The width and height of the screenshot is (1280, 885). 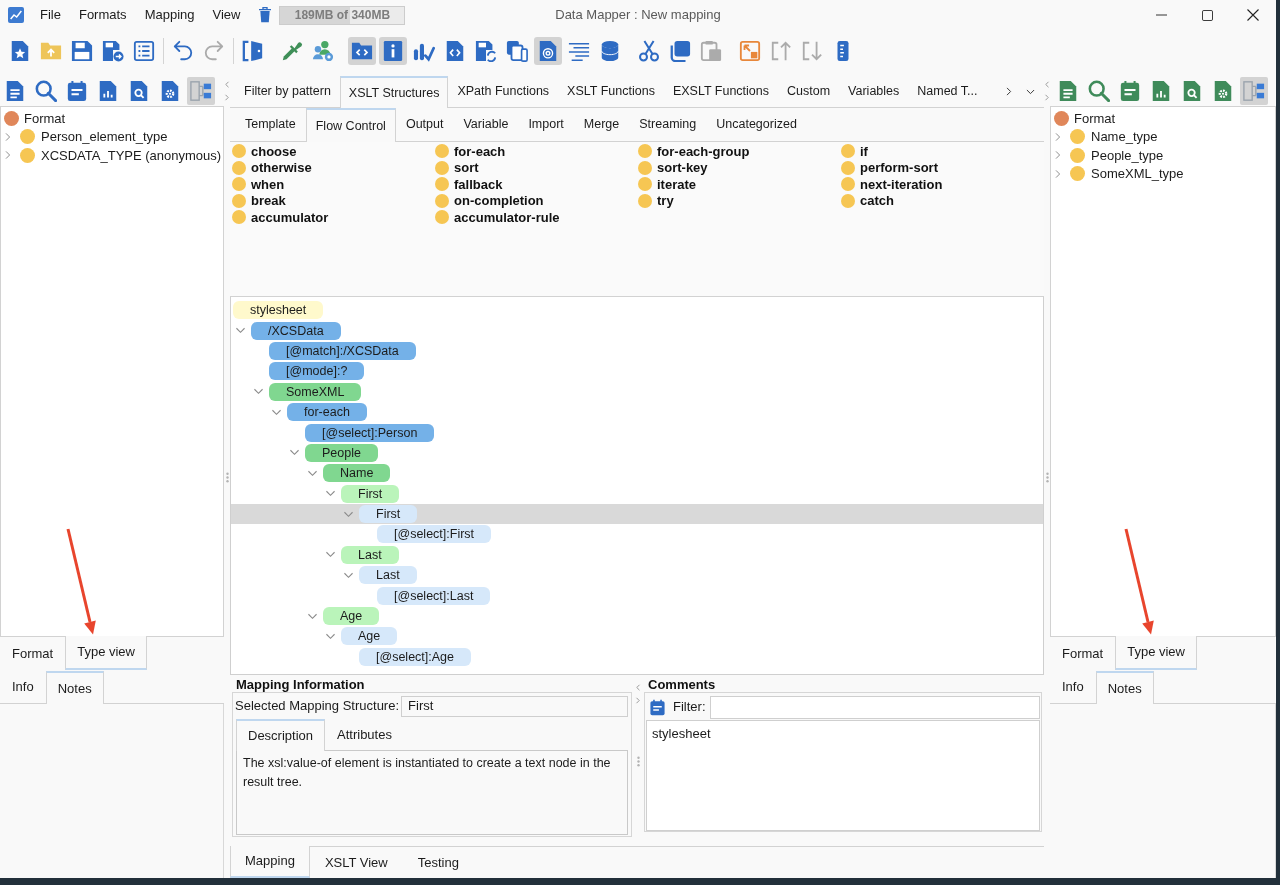 What do you see at coordinates (274, 167) in the screenshot?
I see `structure-item: otherwise` at bounding box center [274, 167].